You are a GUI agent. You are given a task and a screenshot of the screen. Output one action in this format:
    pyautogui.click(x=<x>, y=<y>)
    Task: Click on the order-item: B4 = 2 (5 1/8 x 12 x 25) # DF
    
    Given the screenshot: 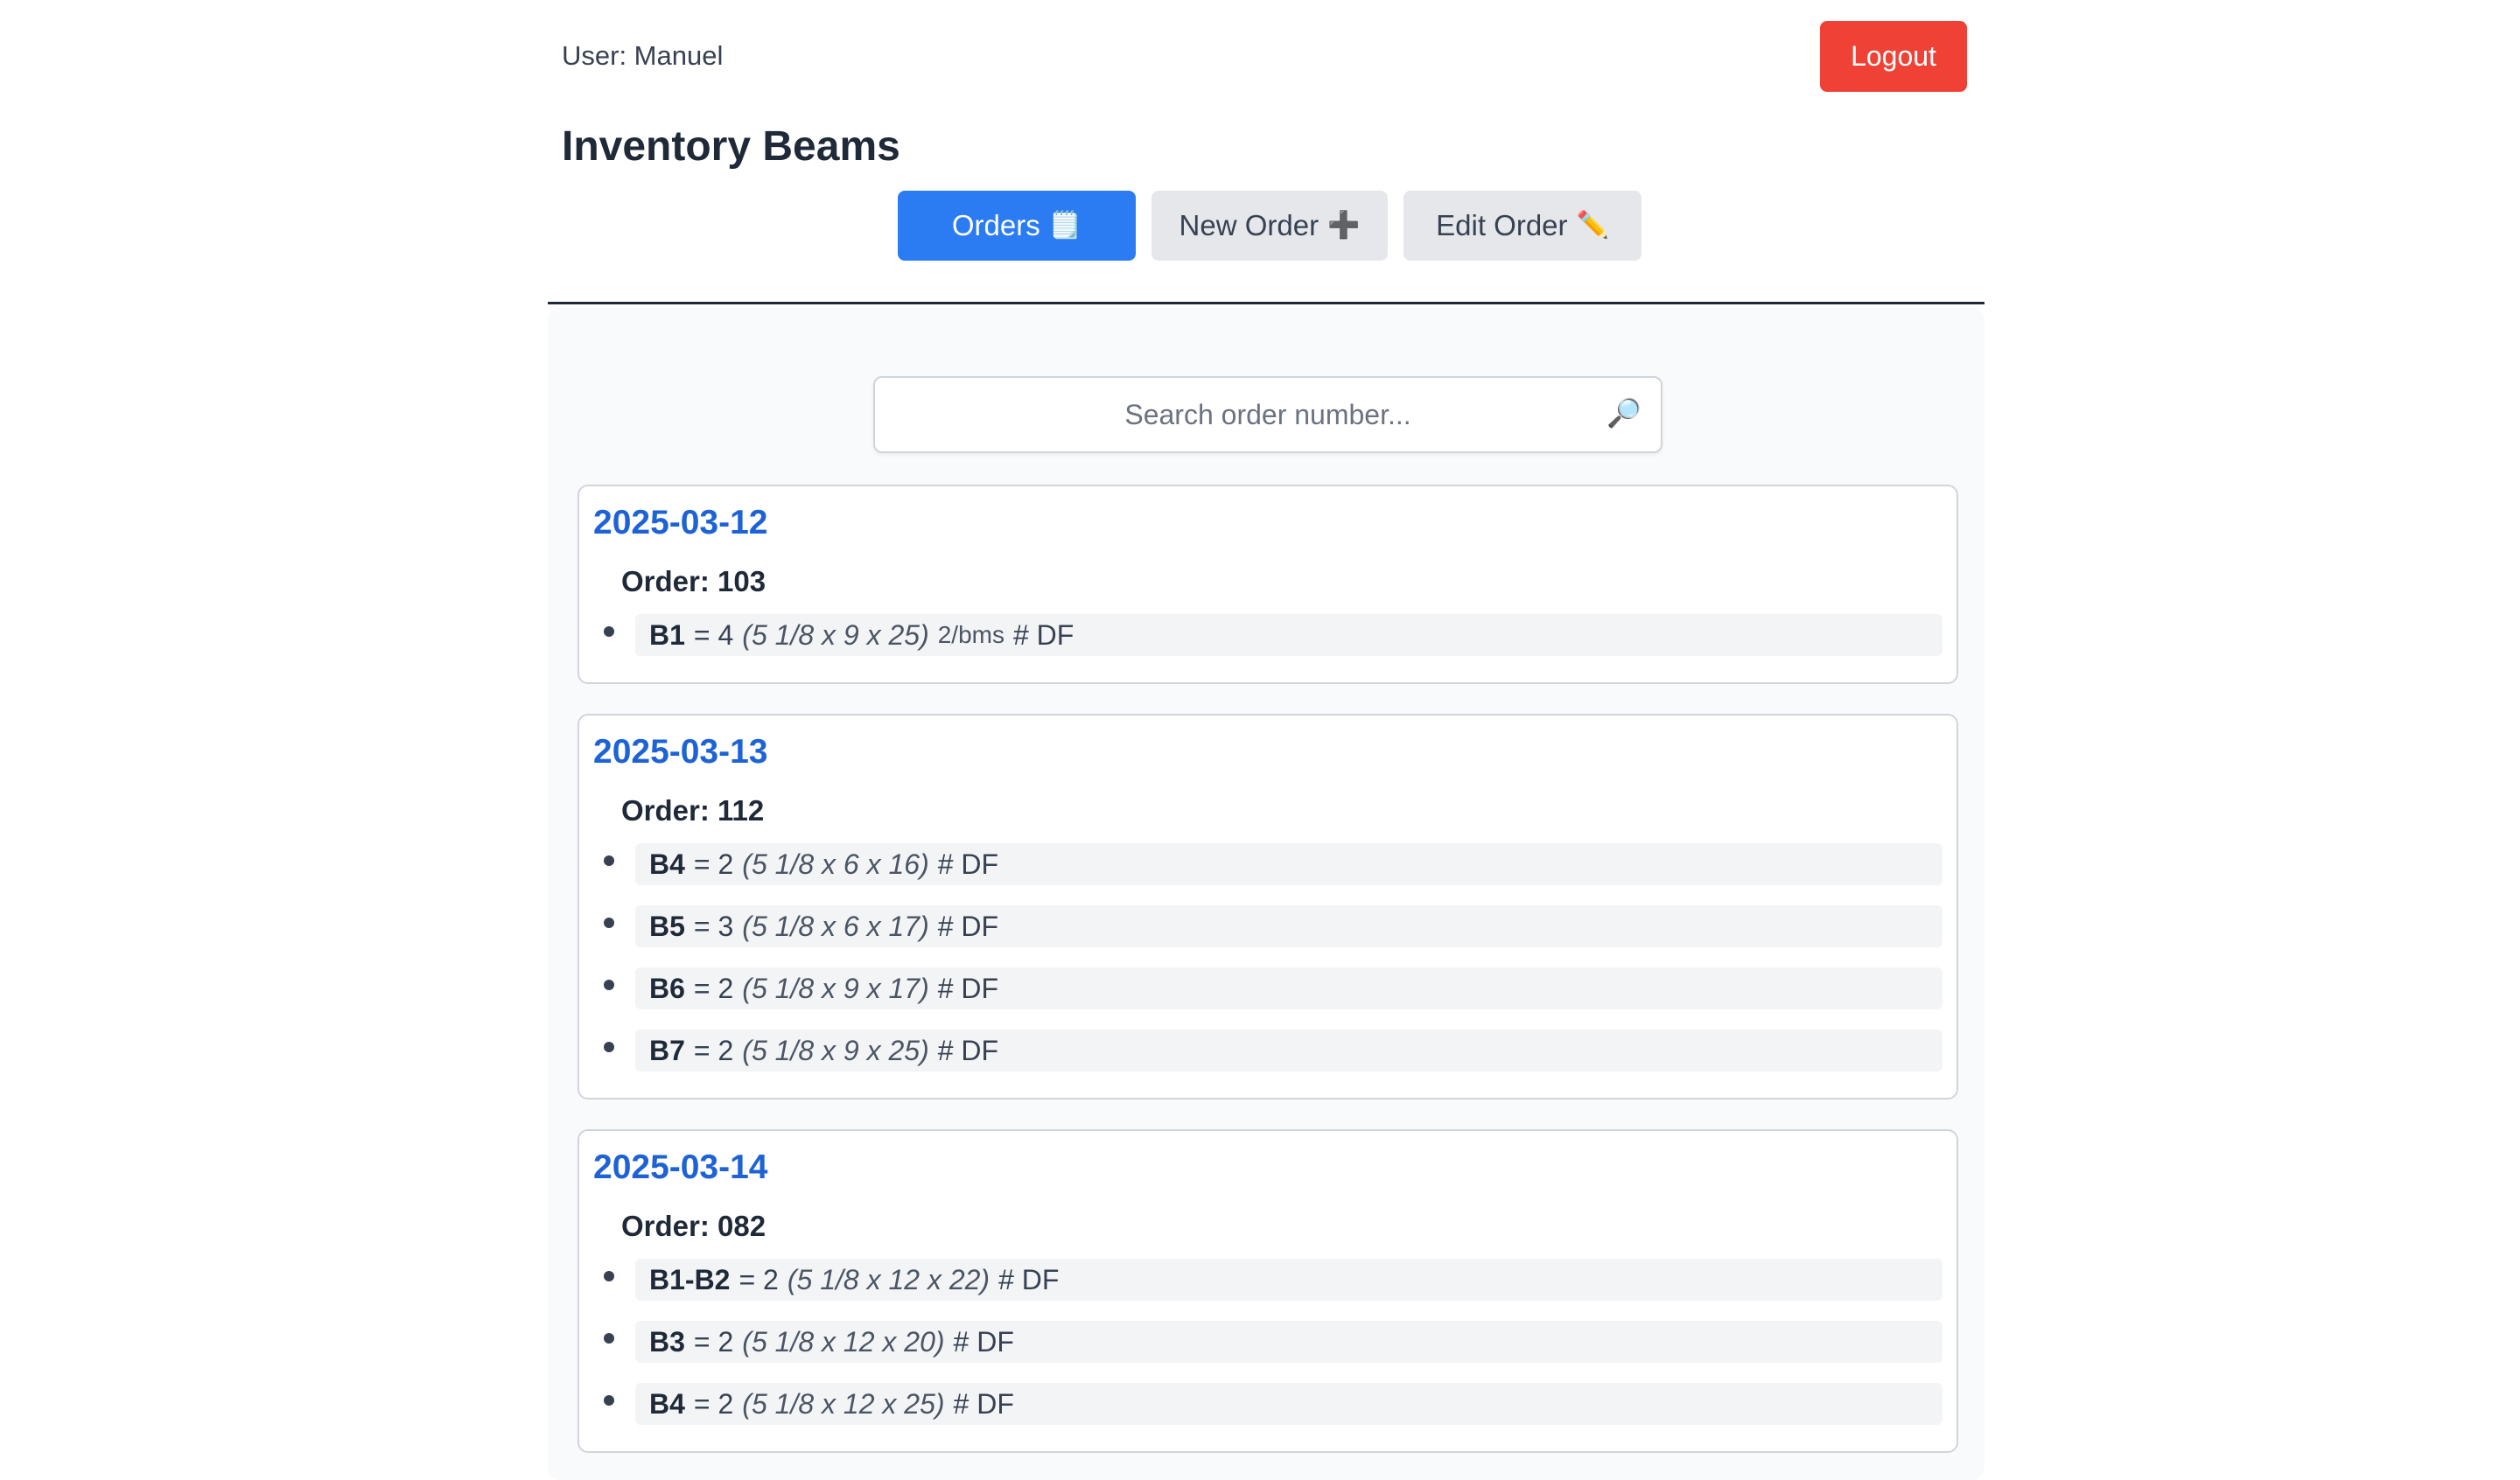 What is the action you would take?
    pyautogui.click(x=1267, y=1404)
    